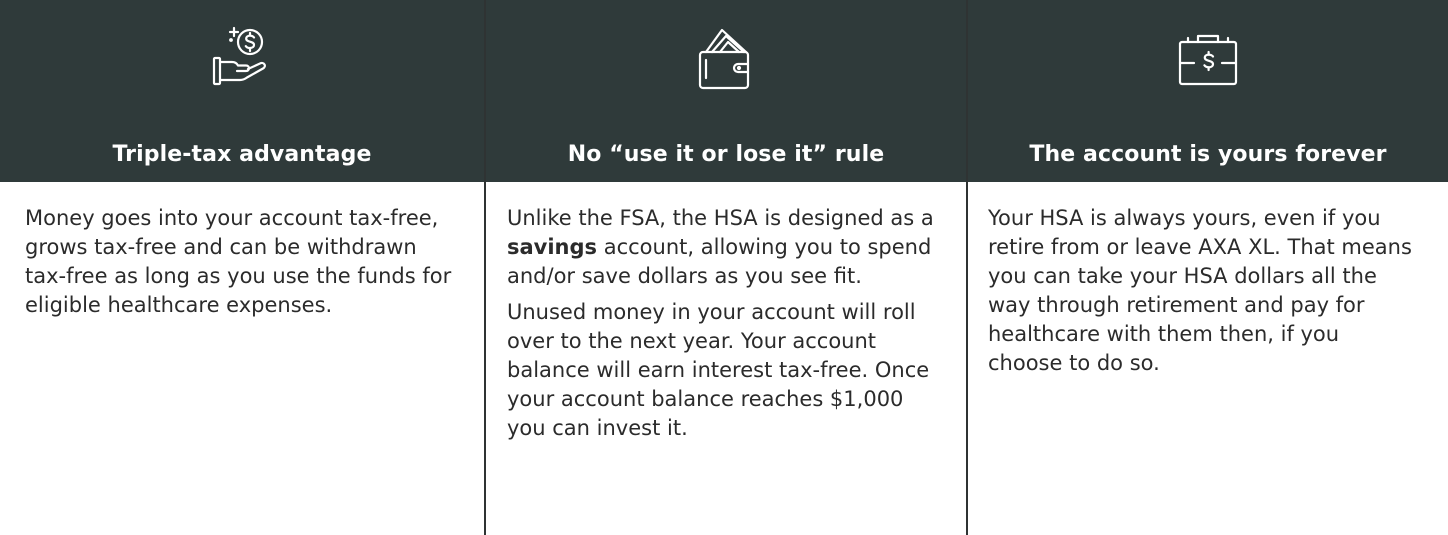 This screenshot has width=1448, height=535. I want to click on briefcase-dollar-icon, so click(1208, 60).